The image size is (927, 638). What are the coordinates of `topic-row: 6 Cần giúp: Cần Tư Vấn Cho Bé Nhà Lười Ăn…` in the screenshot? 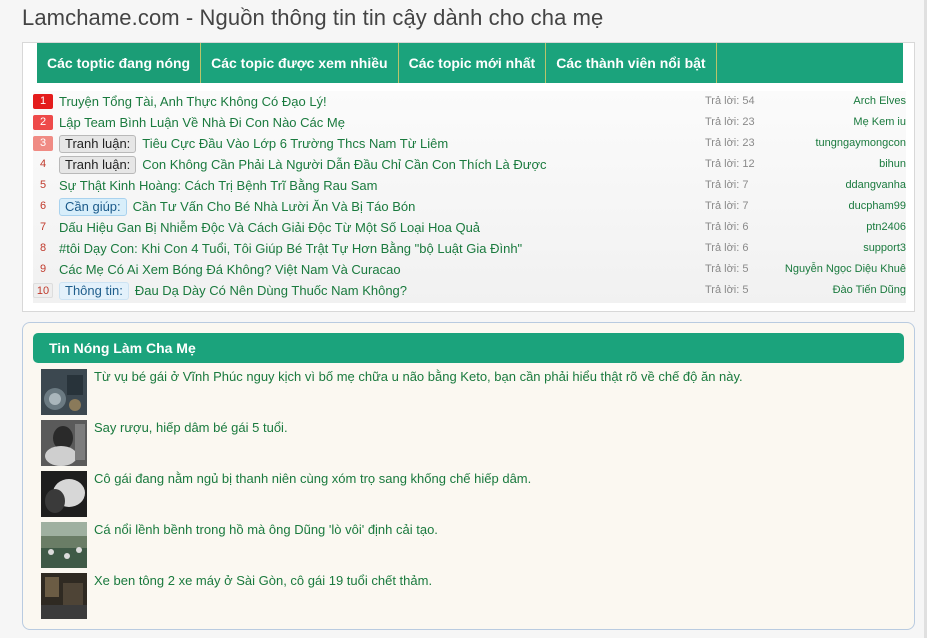 It's located at (469, 206).